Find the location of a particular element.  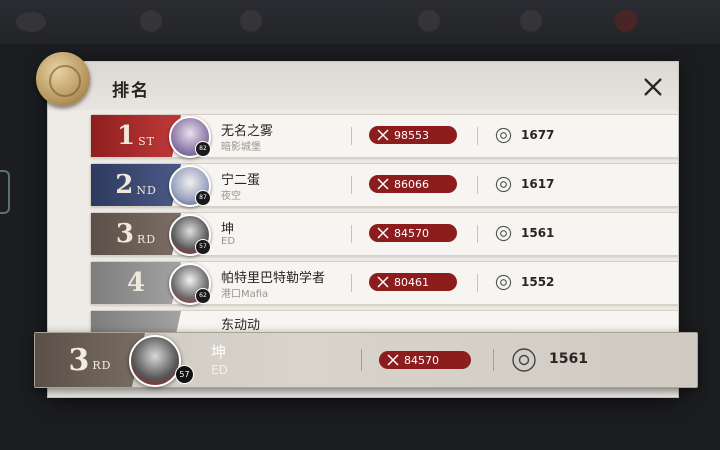

player-name: 东动动 is located at coordinates (241, 325).